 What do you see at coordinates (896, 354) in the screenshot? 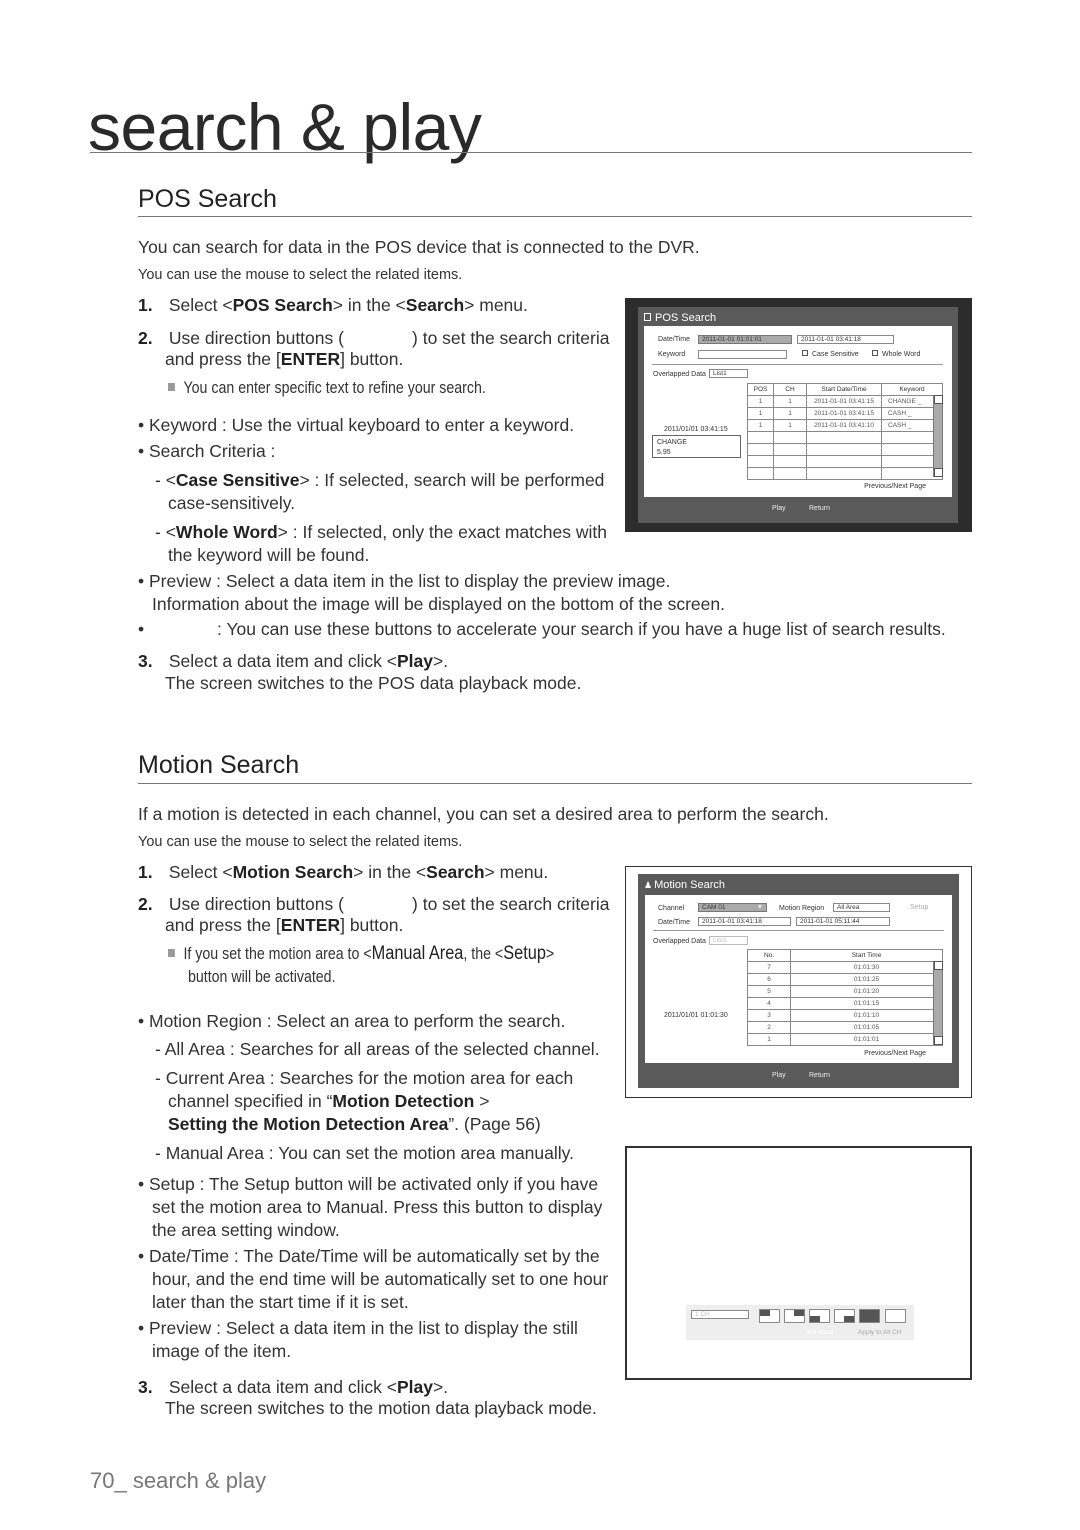
I see `whole-word-checkbox: Whole Word` at bounding box center [896, 354].